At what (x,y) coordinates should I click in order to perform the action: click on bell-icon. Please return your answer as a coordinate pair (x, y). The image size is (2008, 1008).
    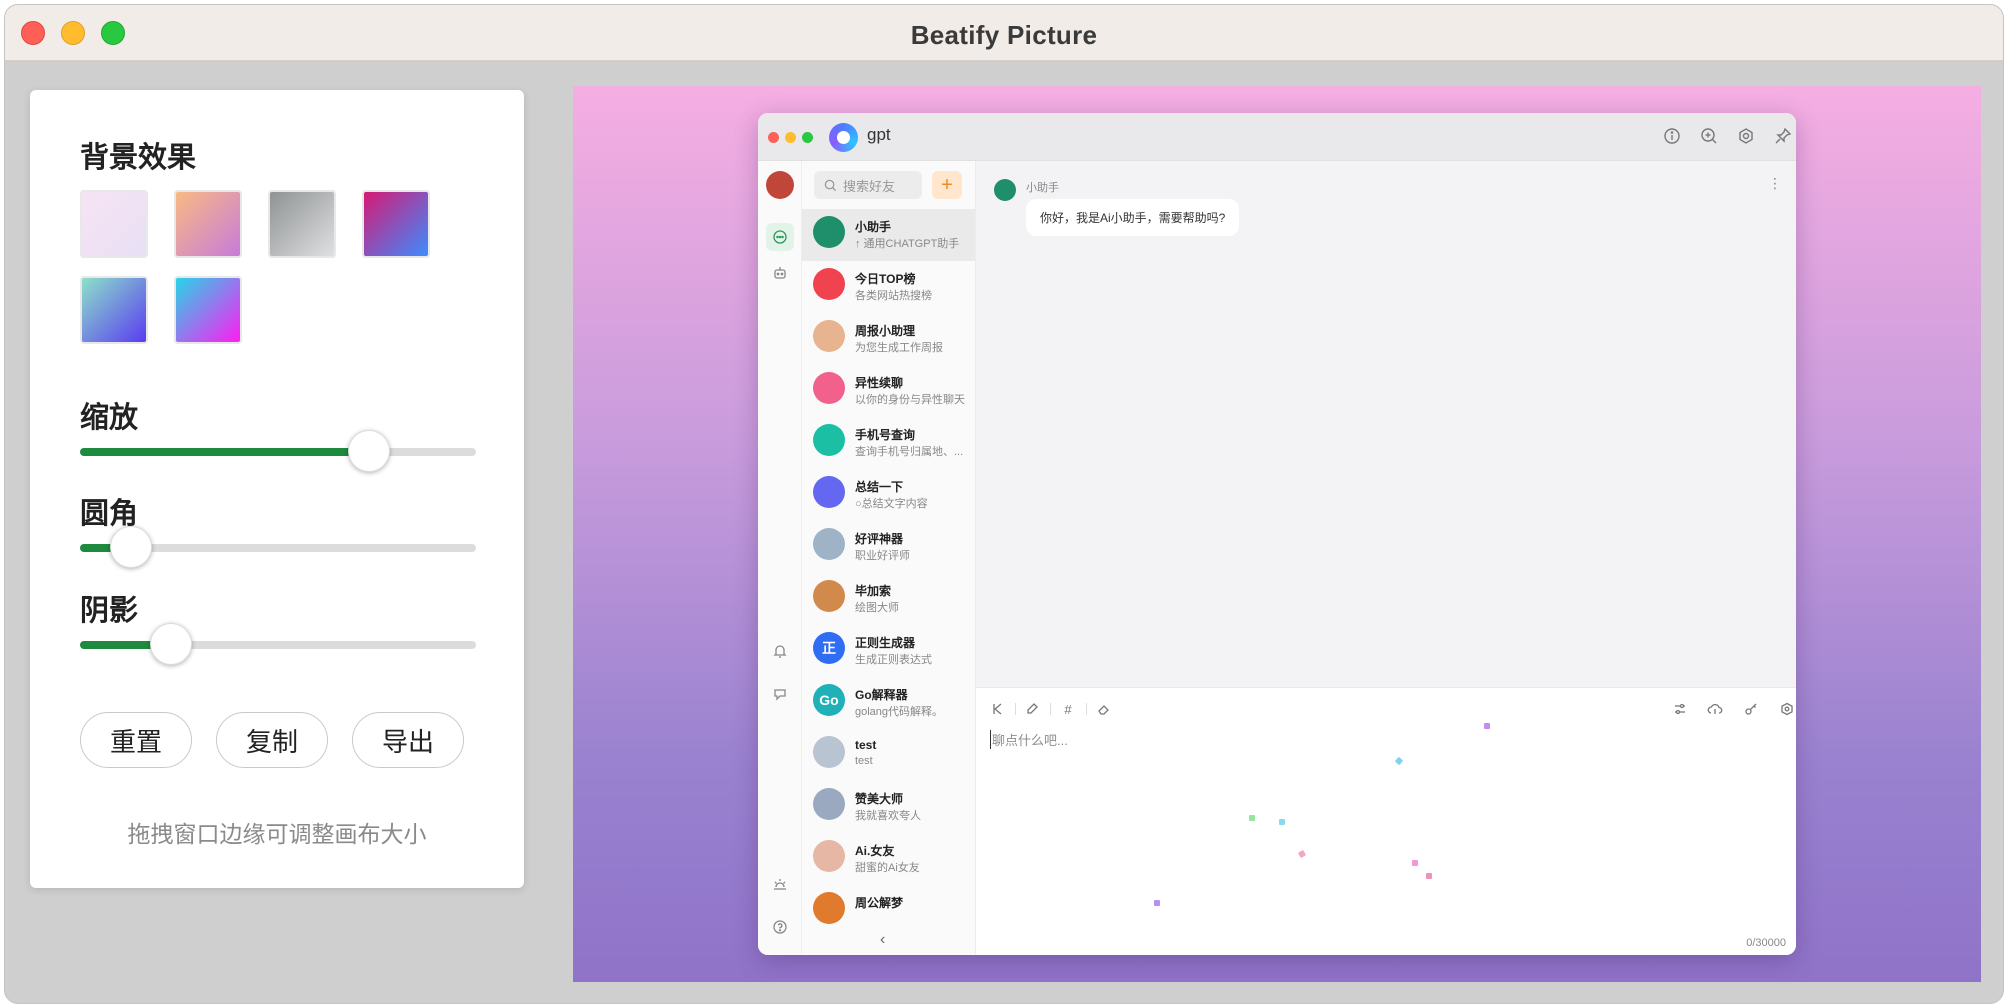
    Looking at the image, I should click on (780, 651).